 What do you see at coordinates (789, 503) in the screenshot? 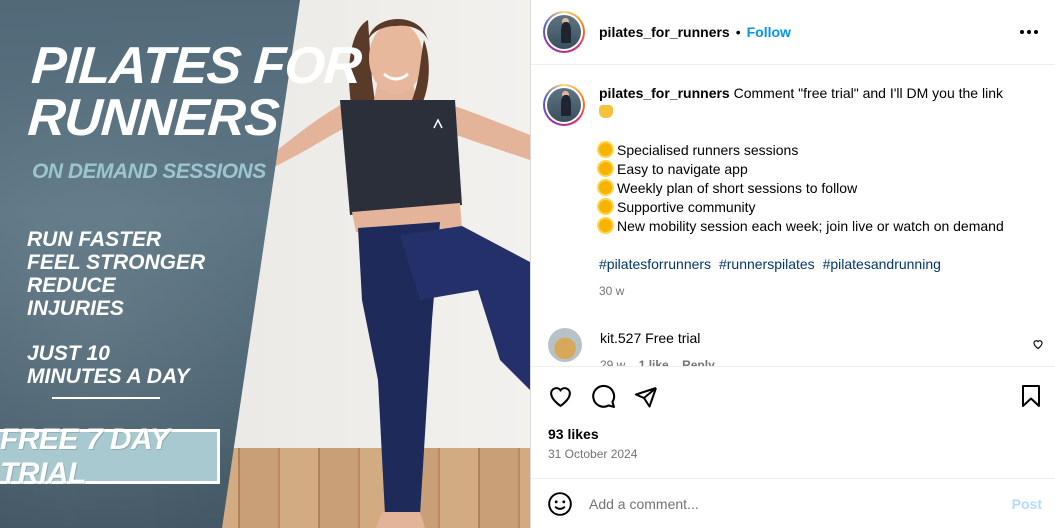
I see `add-comment-input` at bounding box center [789, 503].